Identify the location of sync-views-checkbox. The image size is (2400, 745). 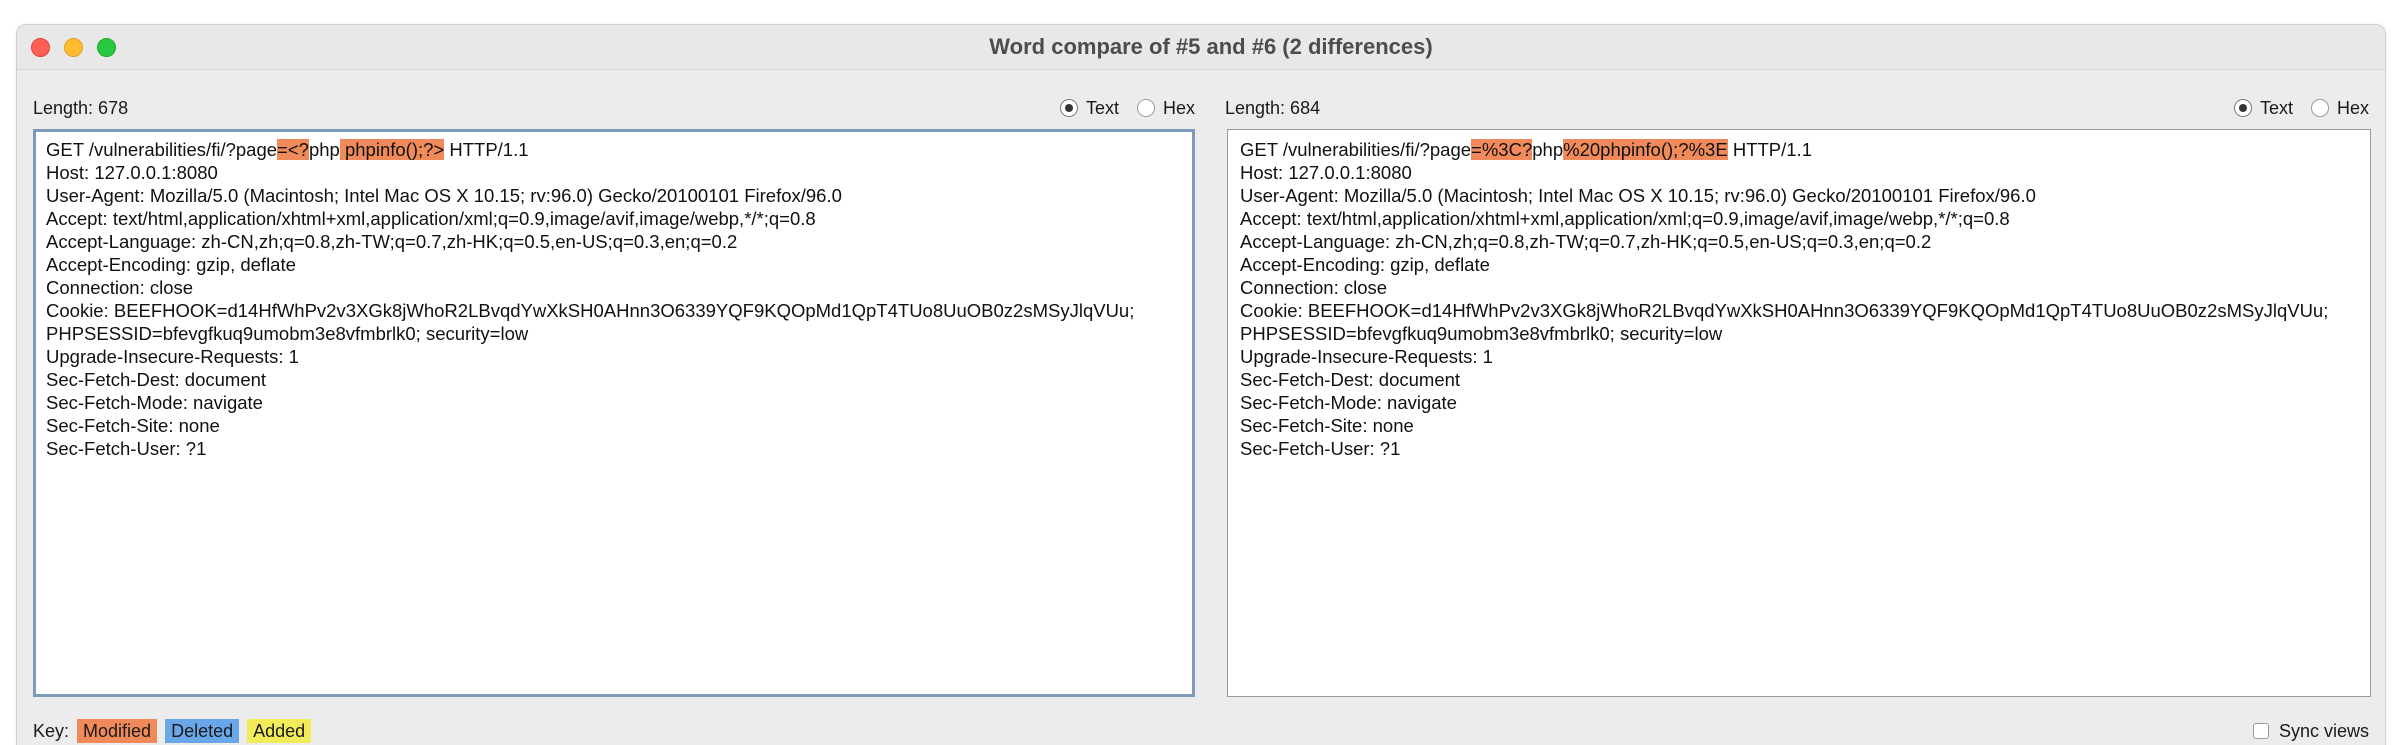
(2260, 731).